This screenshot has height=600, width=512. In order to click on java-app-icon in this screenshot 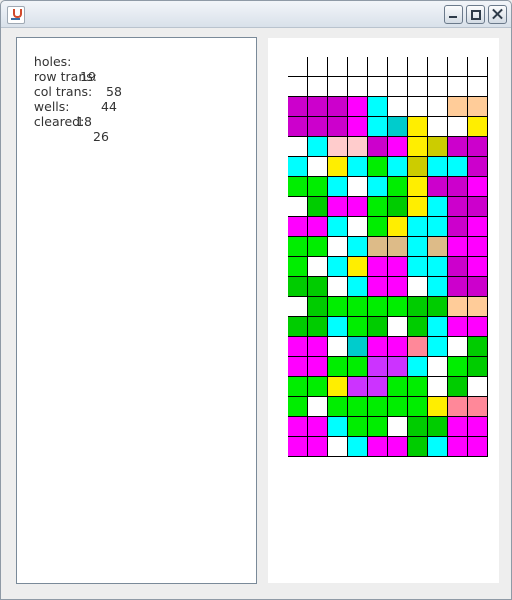, I will do `click(16, 15)`.